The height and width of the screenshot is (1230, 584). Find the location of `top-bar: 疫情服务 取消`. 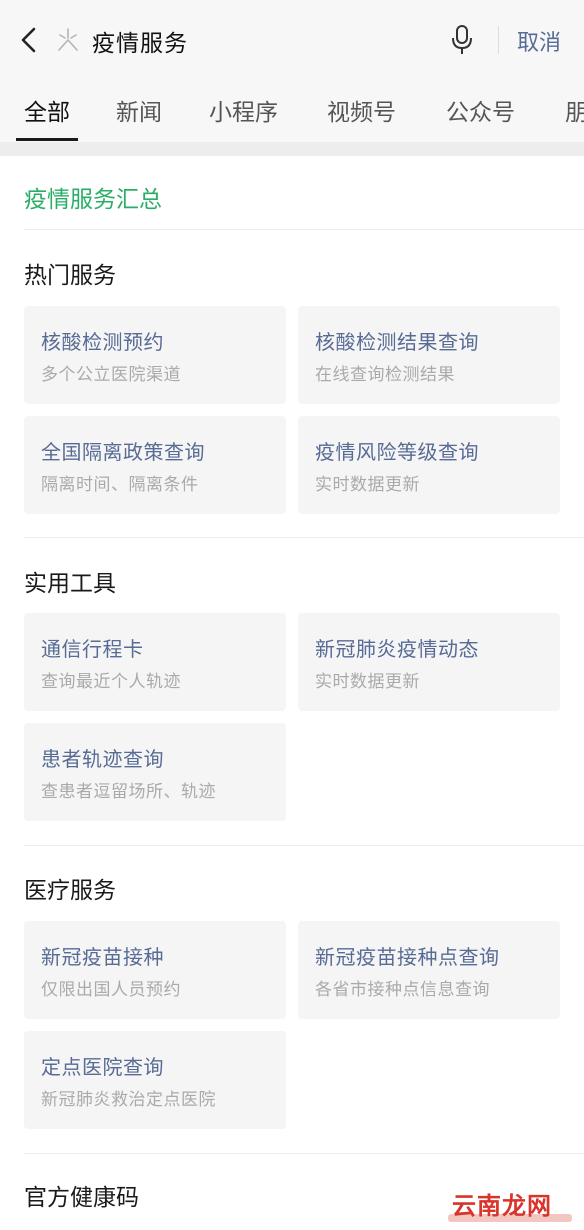

top-bar: 疫情服务 取消 is located at coordinates (292, 40).